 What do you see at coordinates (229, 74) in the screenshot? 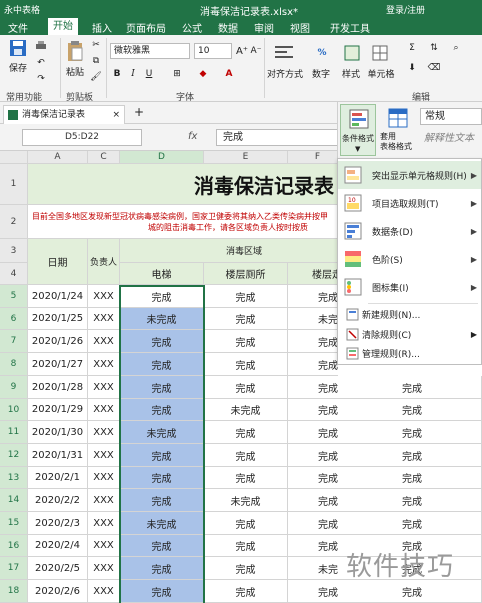
I see `font-color-icon: A` at bounding box center [229, 74].